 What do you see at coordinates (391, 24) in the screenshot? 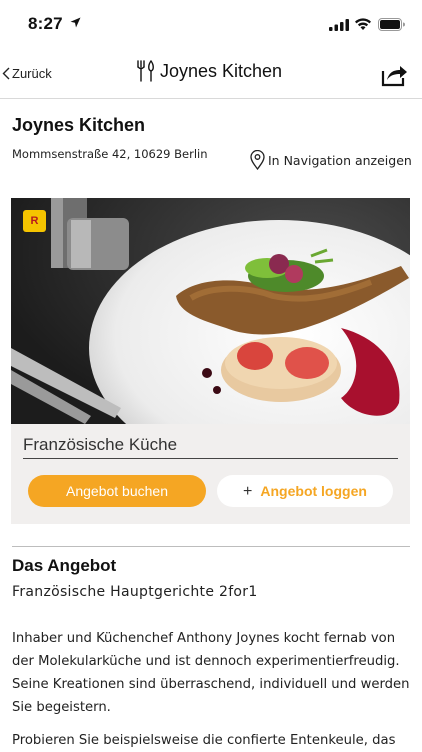
I see `battery-icon` at bounding box center [391, 24].